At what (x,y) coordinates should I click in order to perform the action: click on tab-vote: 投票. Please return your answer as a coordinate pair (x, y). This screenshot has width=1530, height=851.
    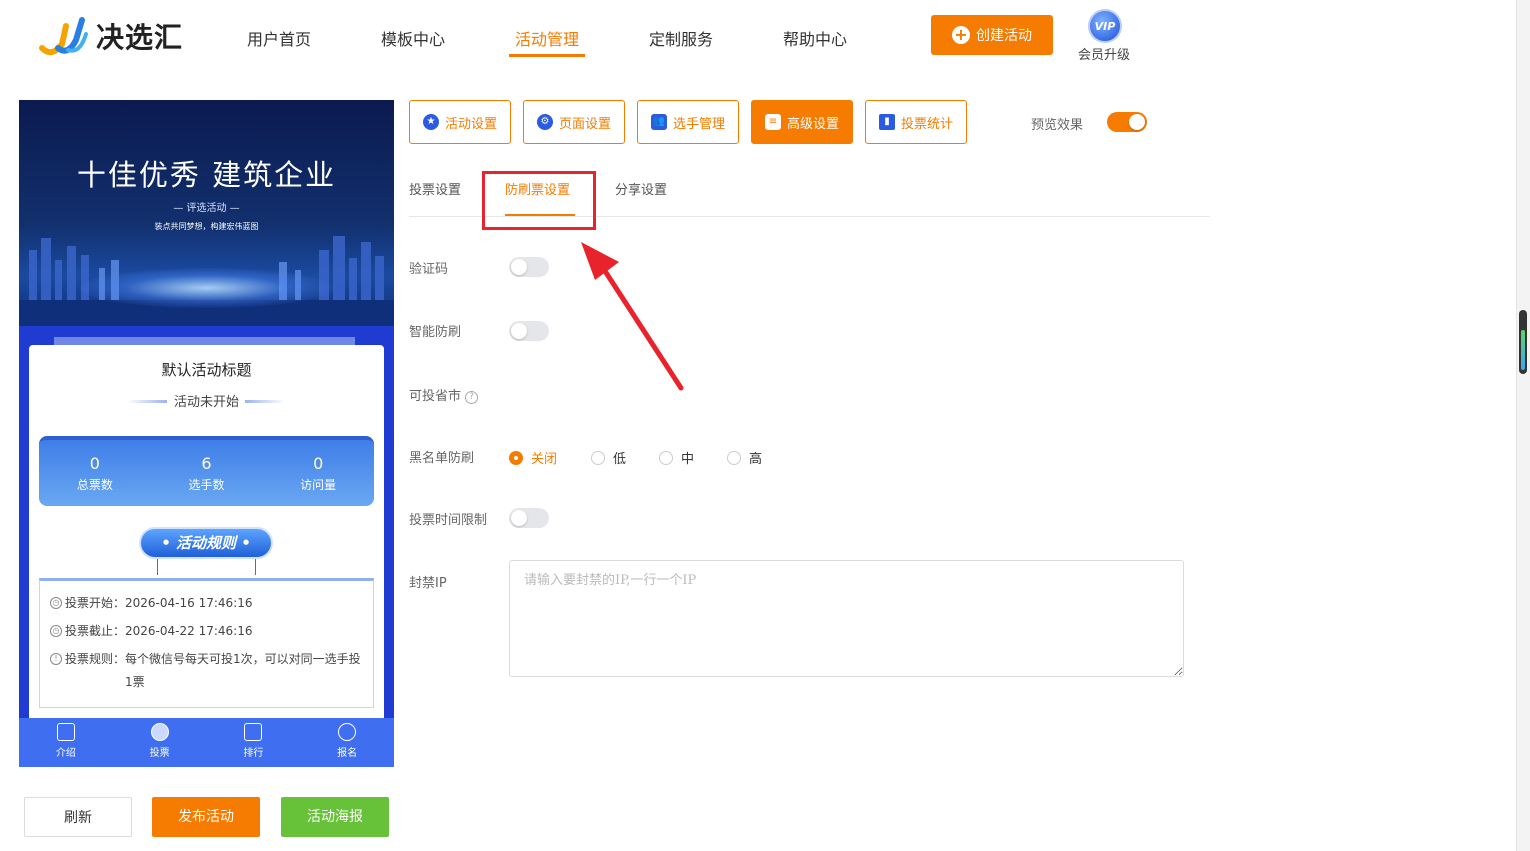
    Looking at the image, I should click on (160, 742).